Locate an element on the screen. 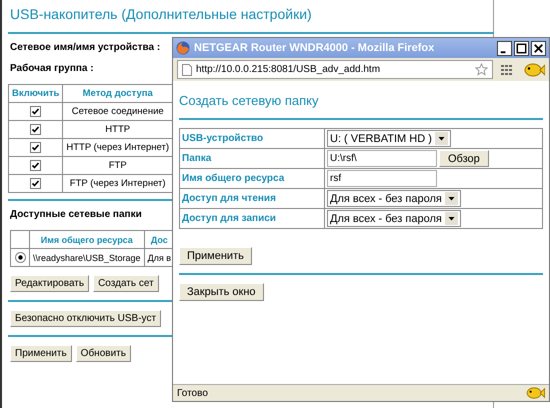  address-field: http://10.0.0.215:8081/USB_adv_add.htm is located at coordinates (335, 69).